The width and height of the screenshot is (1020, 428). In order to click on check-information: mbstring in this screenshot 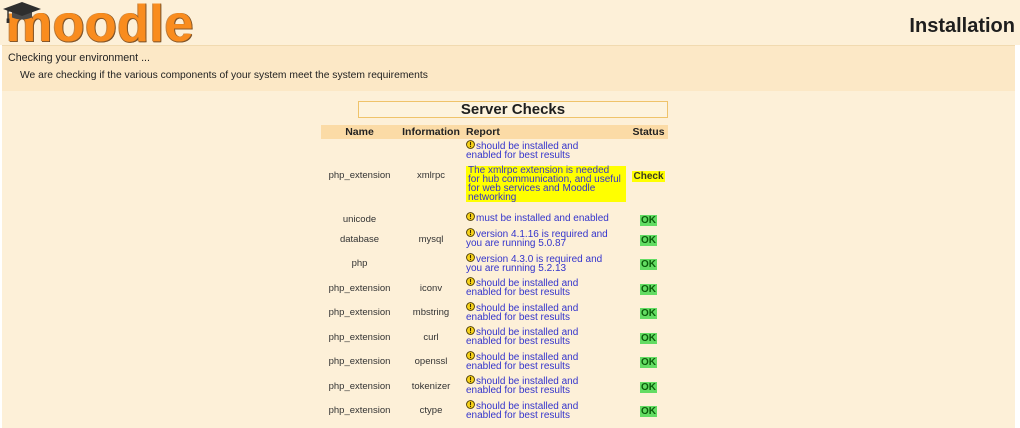, I will do `click(431, 313)`.